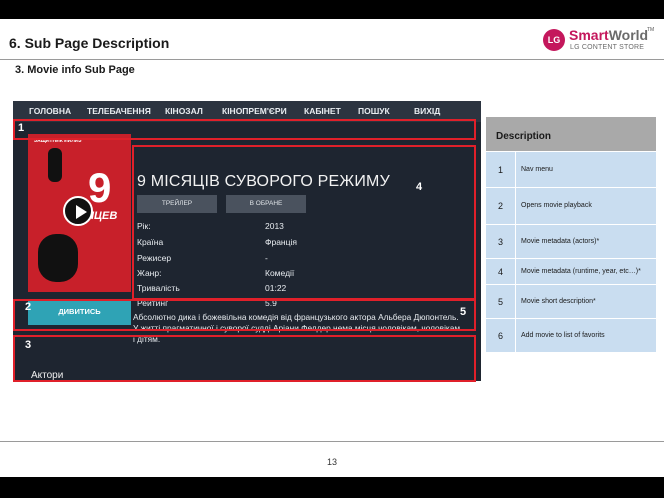 This screenshot has height=498, width=664. I want to click on logo-trademark: TM, so click(651, 30).